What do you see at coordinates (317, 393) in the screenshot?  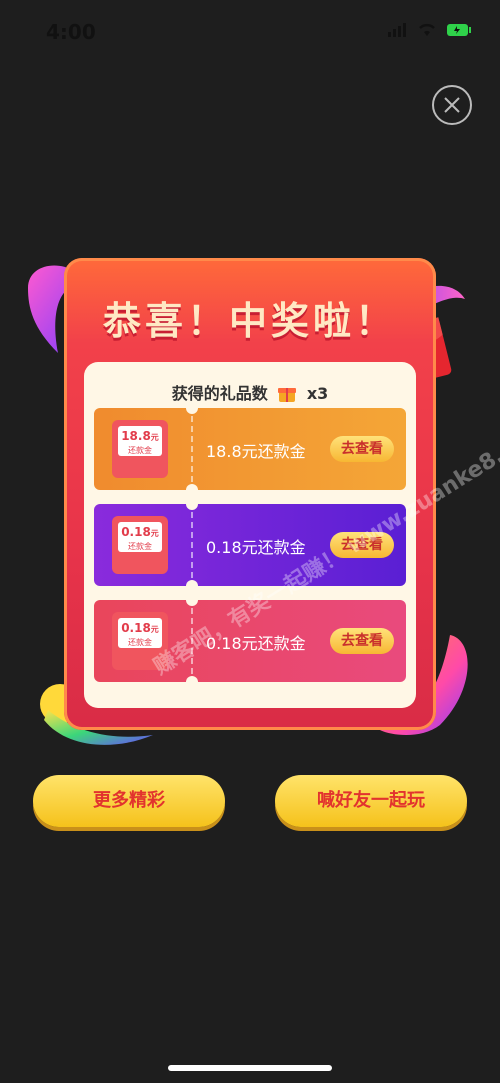 I see `gift-count-value: x3` at bounding box center [317, 393].